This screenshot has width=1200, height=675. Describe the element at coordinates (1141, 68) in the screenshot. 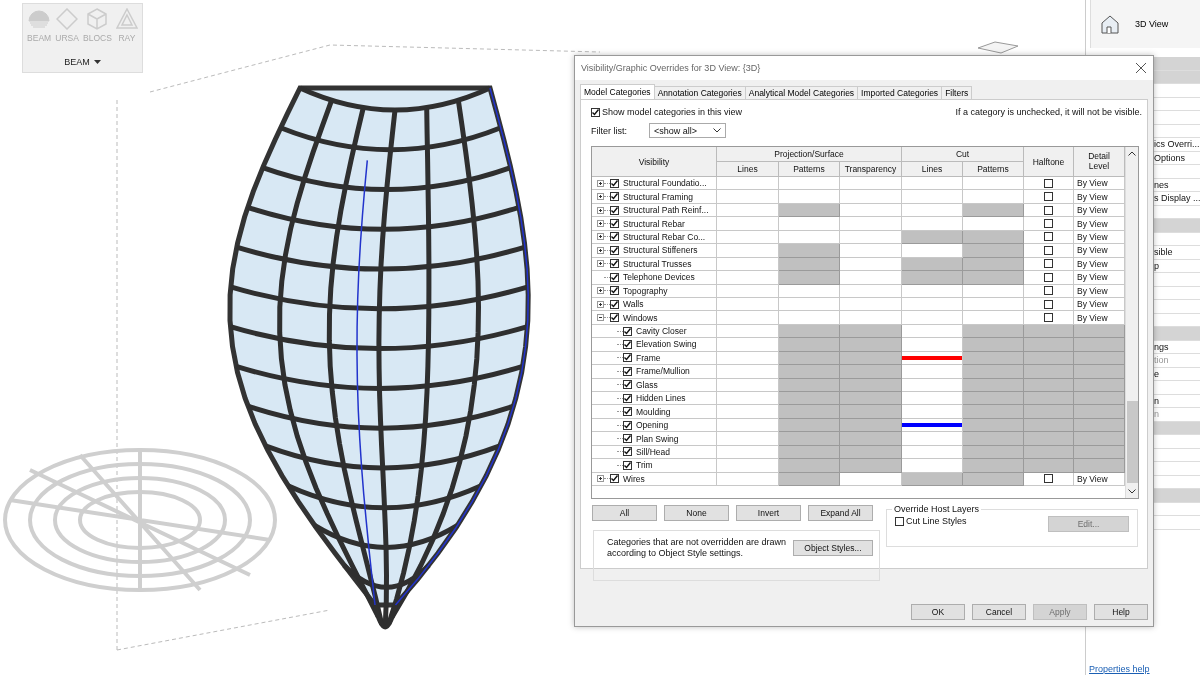

I see `close-icon` at that location.